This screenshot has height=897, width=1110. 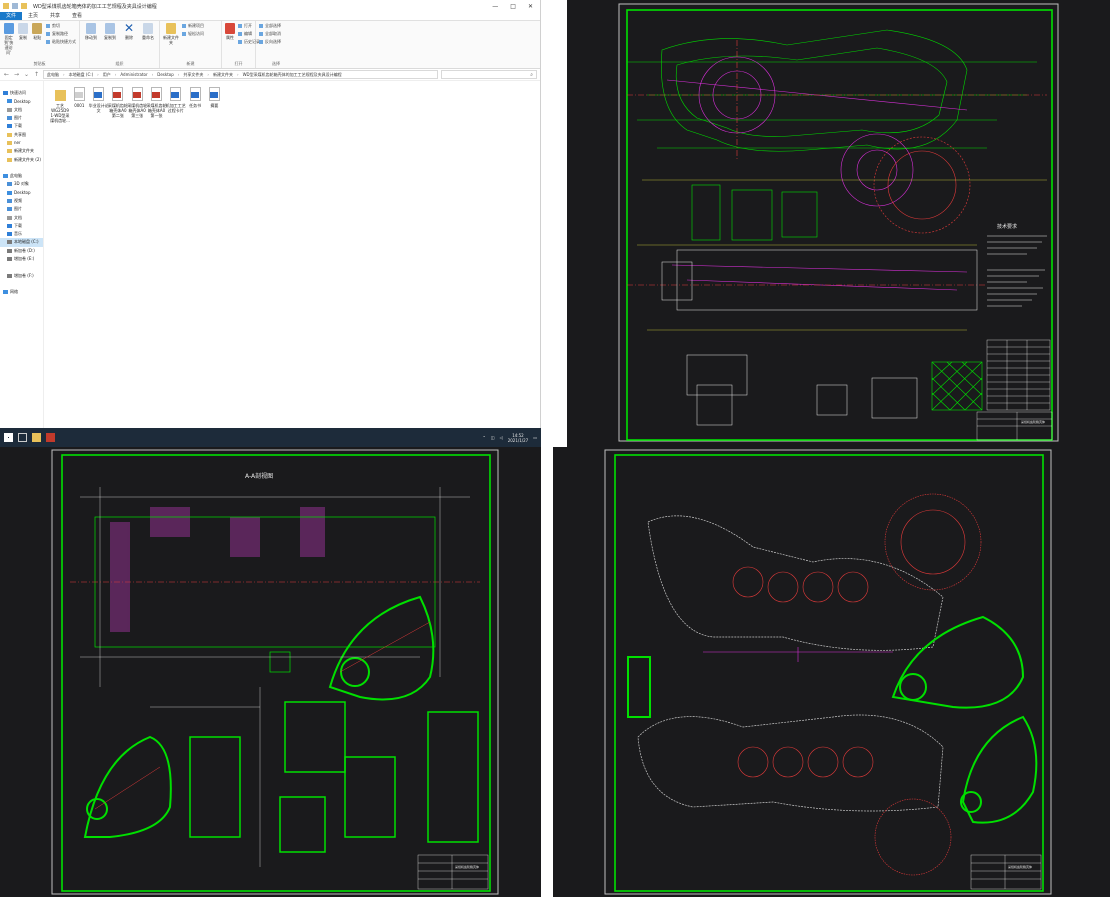 I want to click on new-folder-button: 新建文件夹, so click(x=171, y=34).